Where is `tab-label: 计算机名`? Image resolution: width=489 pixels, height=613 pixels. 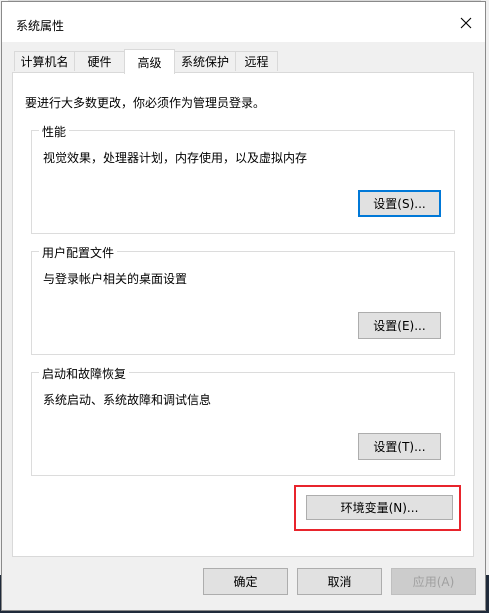
tab-label: 计算机名 is located at coordinates (44, 62).